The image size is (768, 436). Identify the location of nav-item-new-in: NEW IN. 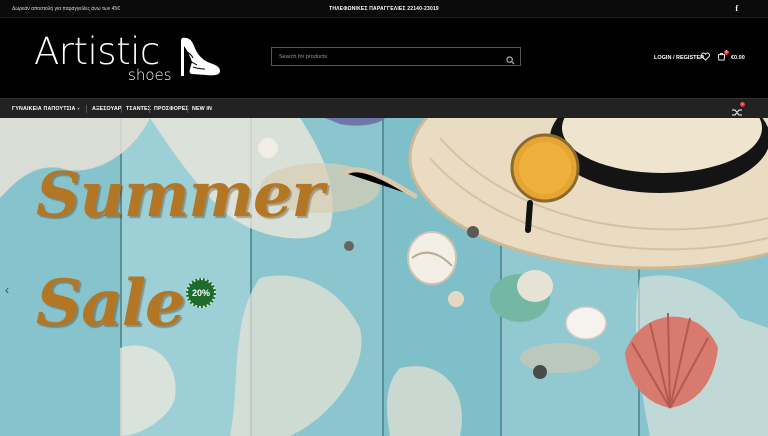
(202, 109).